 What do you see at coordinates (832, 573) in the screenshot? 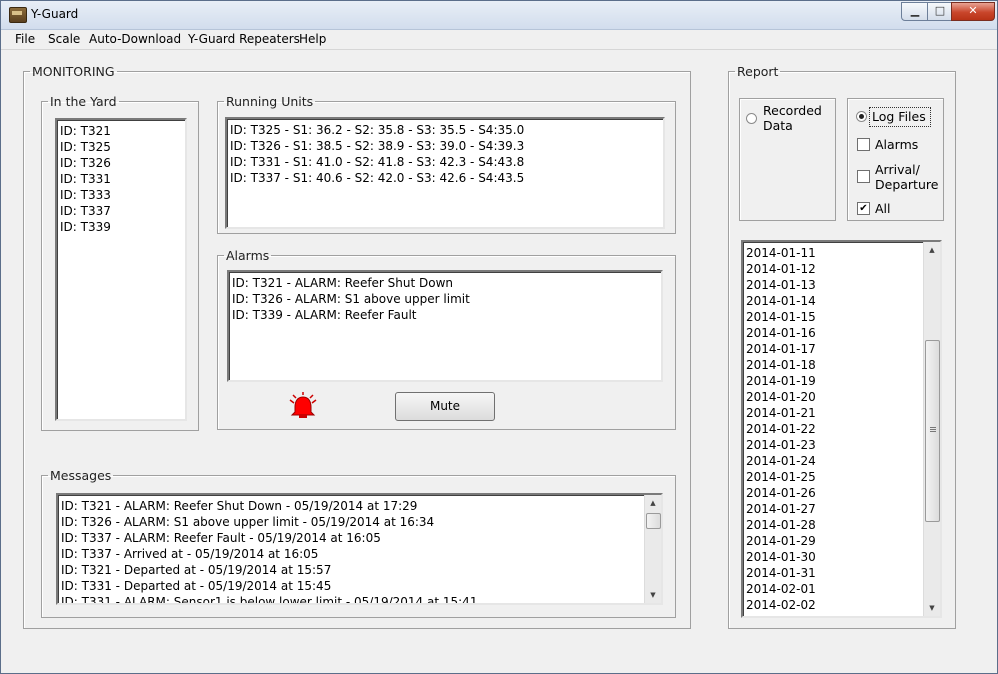
I see `date-list-item: 2014-01-31` at bounding box center [832, 573].